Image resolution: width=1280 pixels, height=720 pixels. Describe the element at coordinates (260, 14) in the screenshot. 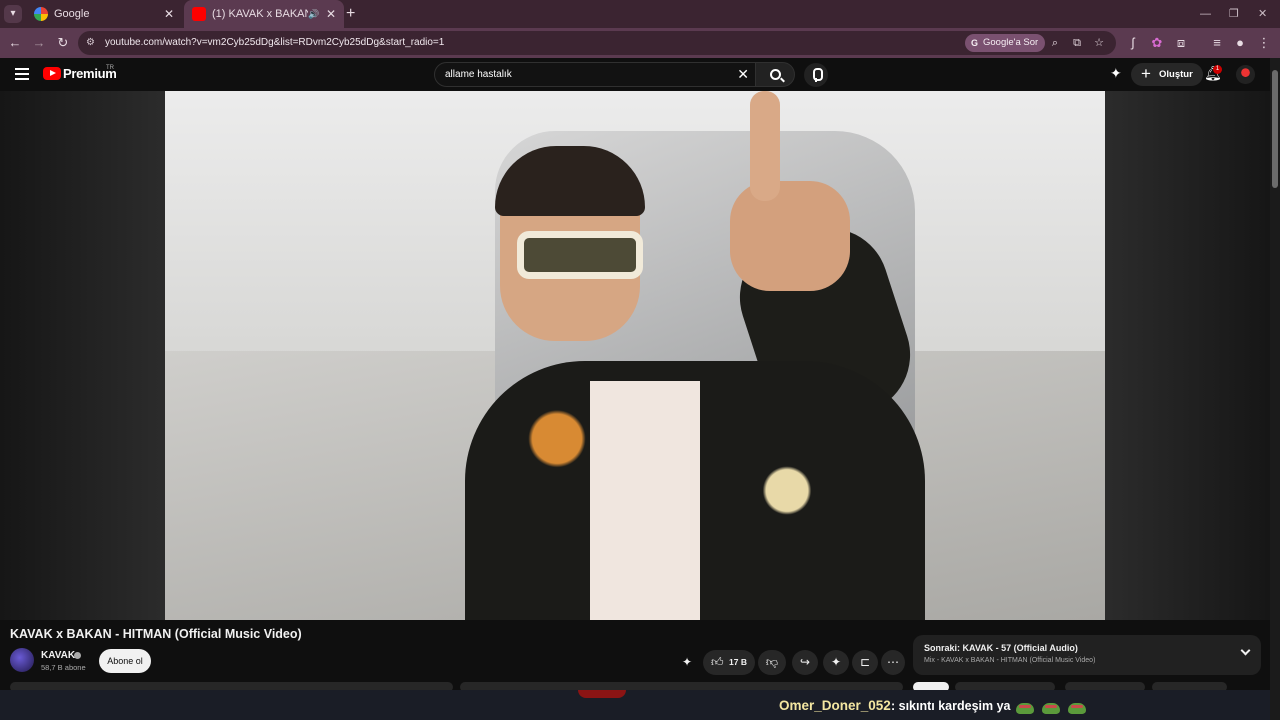

I see `tab-title: (1) KAVAK x BAKAN - HITM` at that location.